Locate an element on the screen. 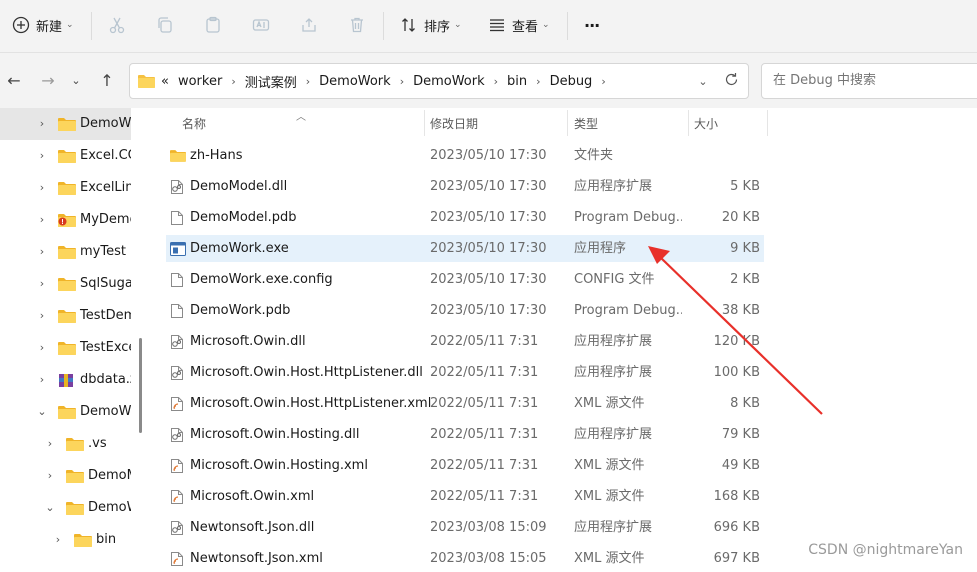 The image size is (977, 572). breadcrumb-overflow: « is located at coordinates (165, 81).